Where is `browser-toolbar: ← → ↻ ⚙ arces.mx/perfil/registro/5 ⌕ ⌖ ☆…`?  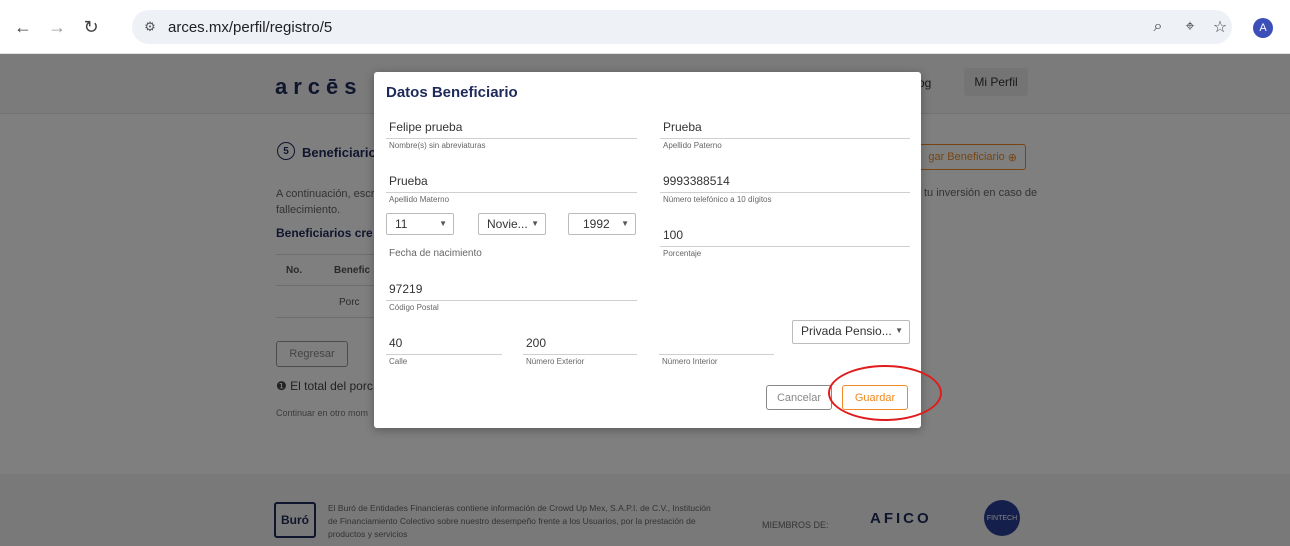 browser-toolbar: ← → ↻ ⚙ arces.mx/perfil/registro/5 ⌕ ⌖ ☆… is located at coordinates (645, 27).